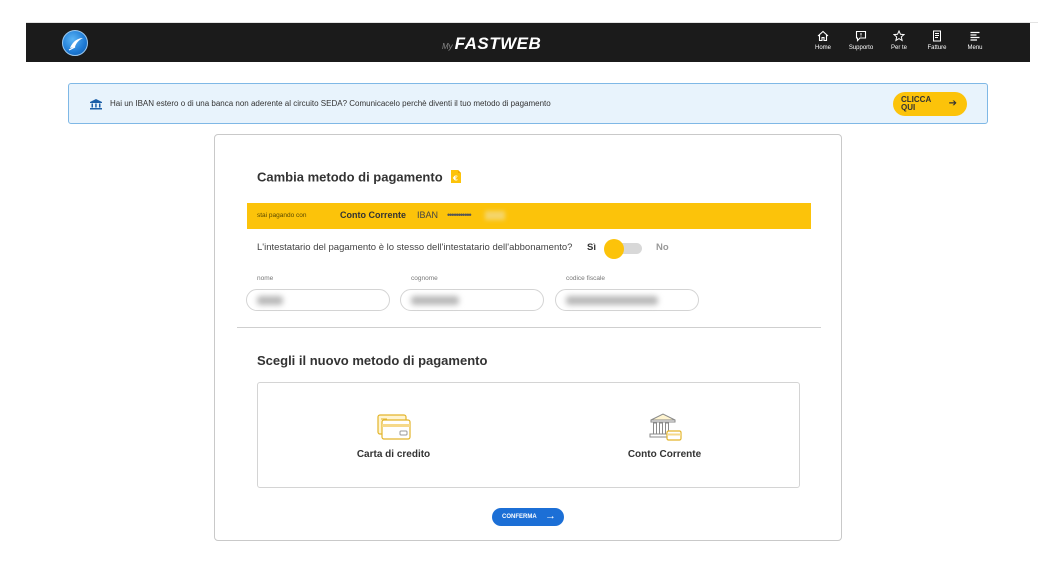 This screenshot has height=573, width=1046. I want to click on holder-same-toggle, so click(623, 249).